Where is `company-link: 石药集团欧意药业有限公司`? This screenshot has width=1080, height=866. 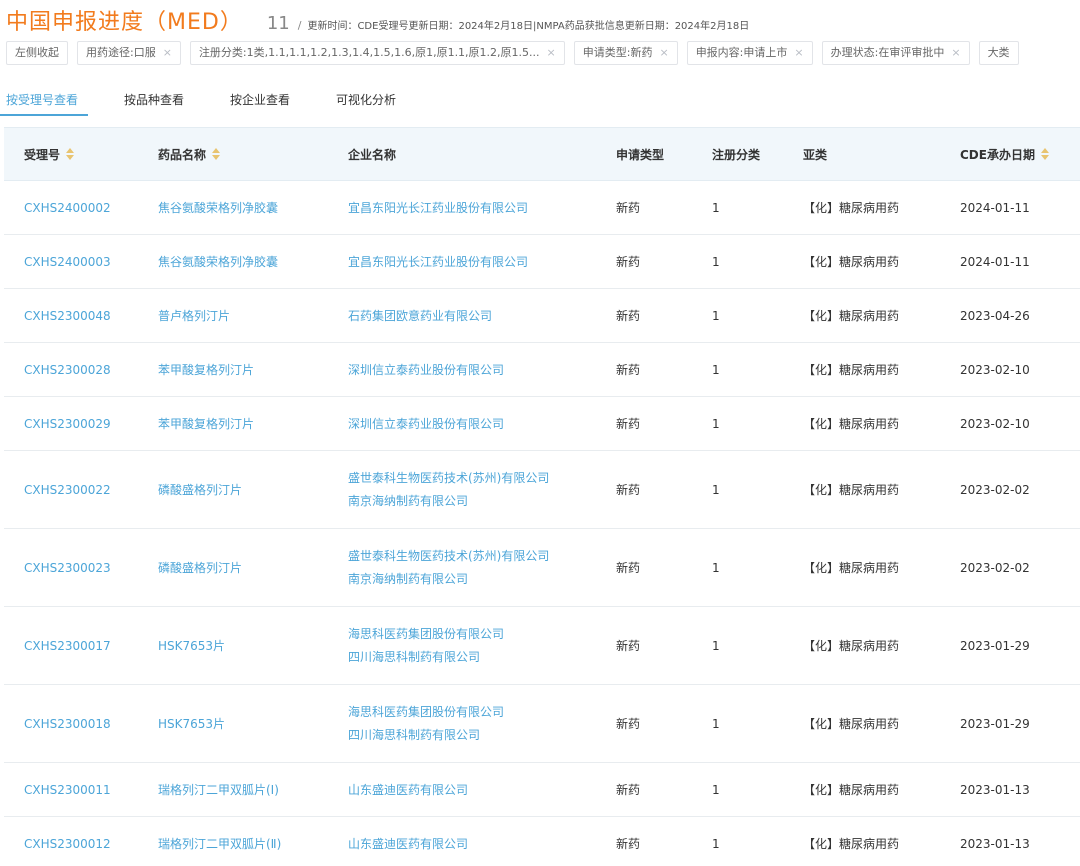 company-link: 石药集团欧意药业有限公司 is located at coordinates (420, 316).